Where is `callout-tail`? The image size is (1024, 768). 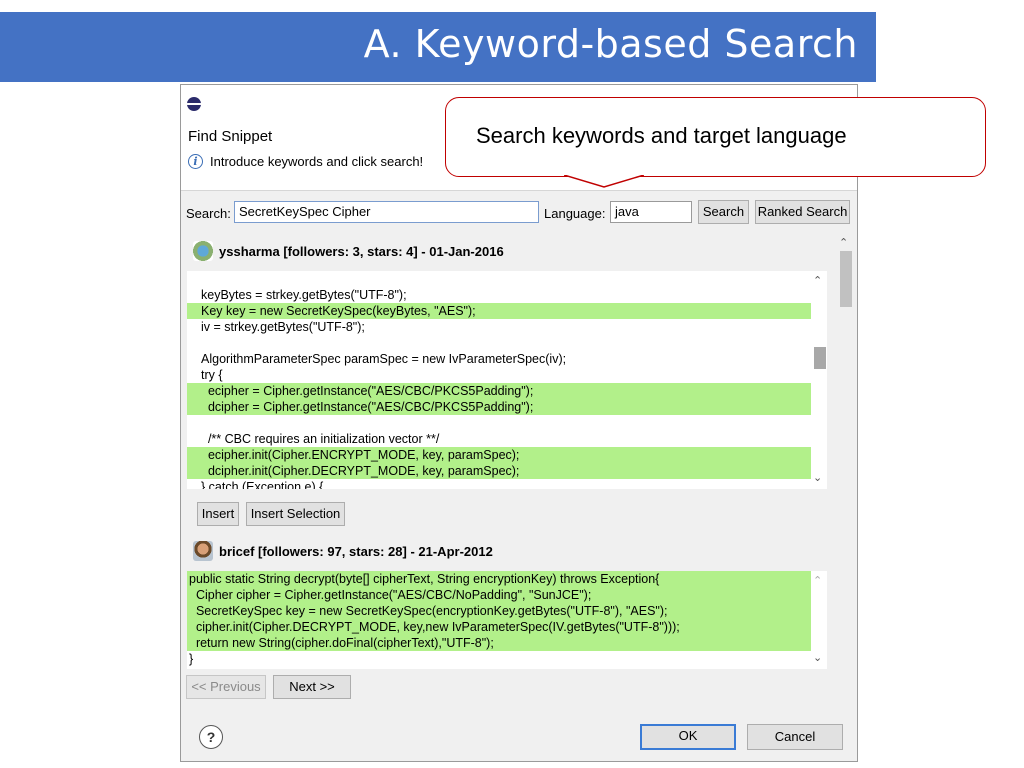
callout-tail is located at coordinates (604, 181).